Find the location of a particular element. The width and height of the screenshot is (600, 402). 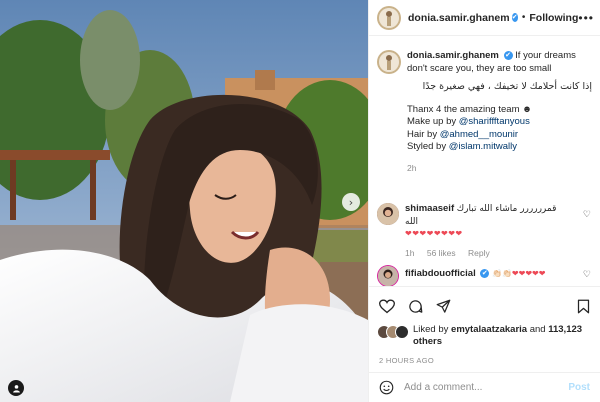

caption-hair: Hair by @ahmed__mounir is located at coordinates (463, 134).